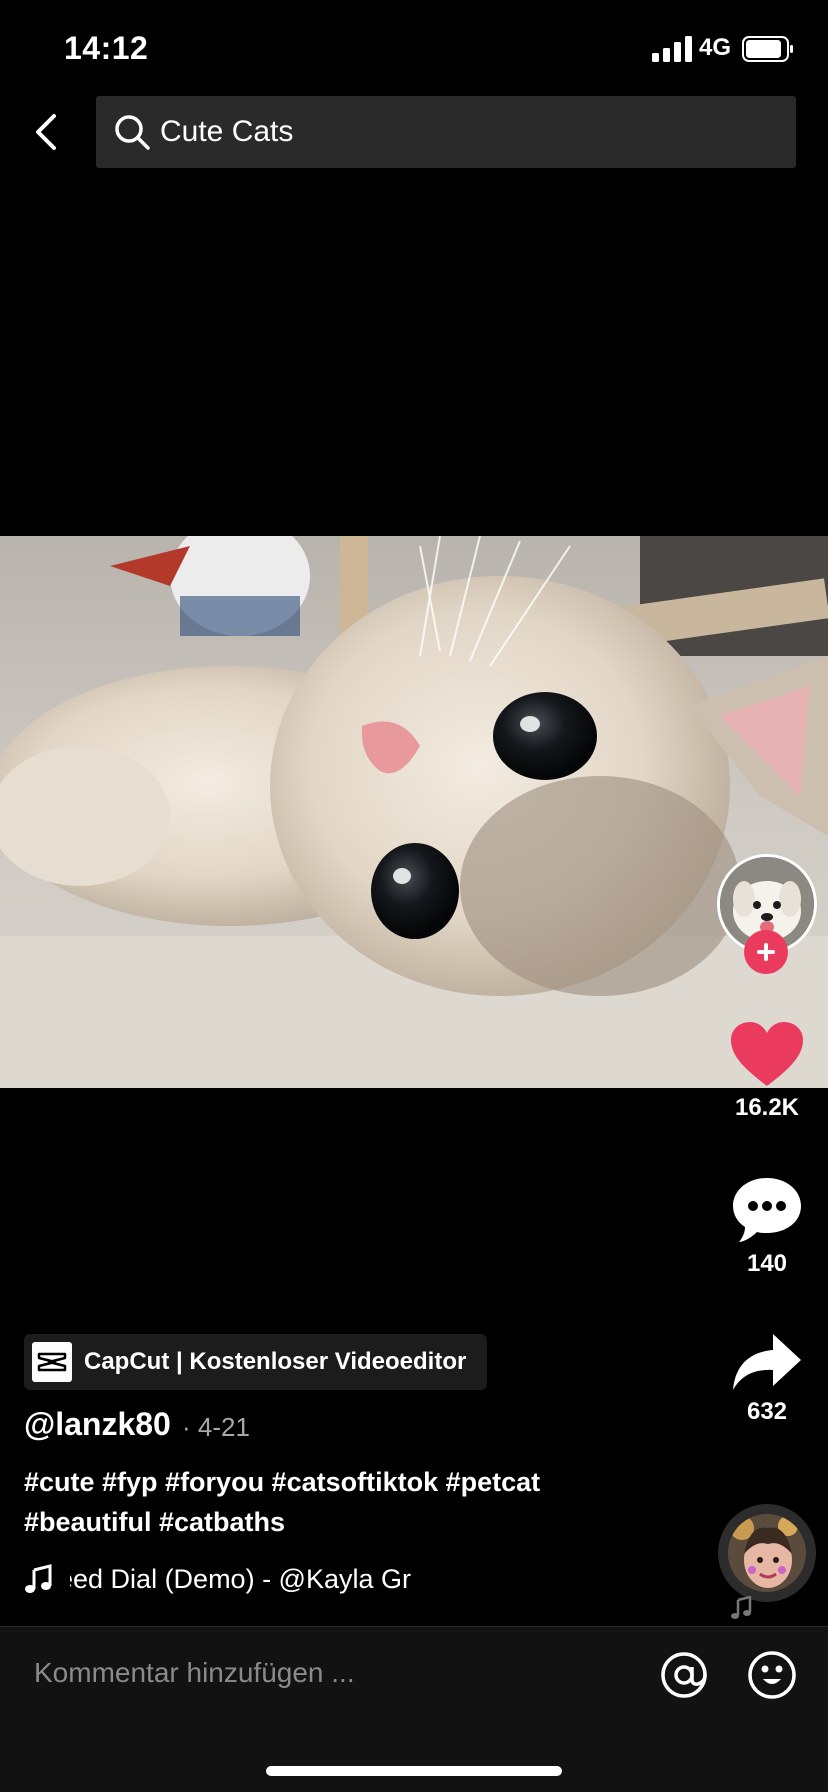 This screenshot has width=828, height=1792. I want to click on comment-bubble-icon, so click(767, 1210).